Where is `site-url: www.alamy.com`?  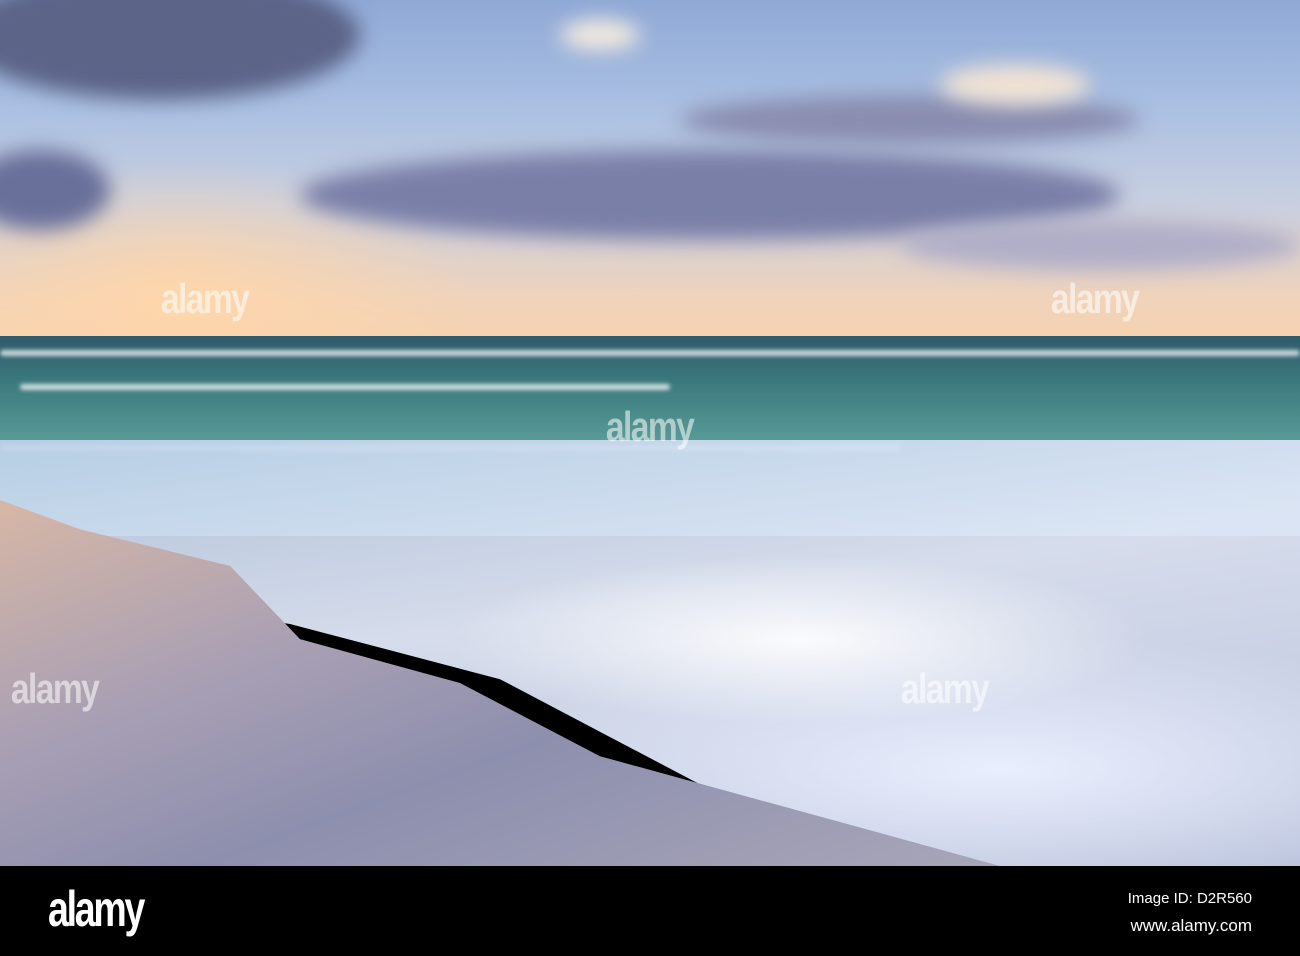 site-url: www.alamy.com is located at coordinates (1191, 925).